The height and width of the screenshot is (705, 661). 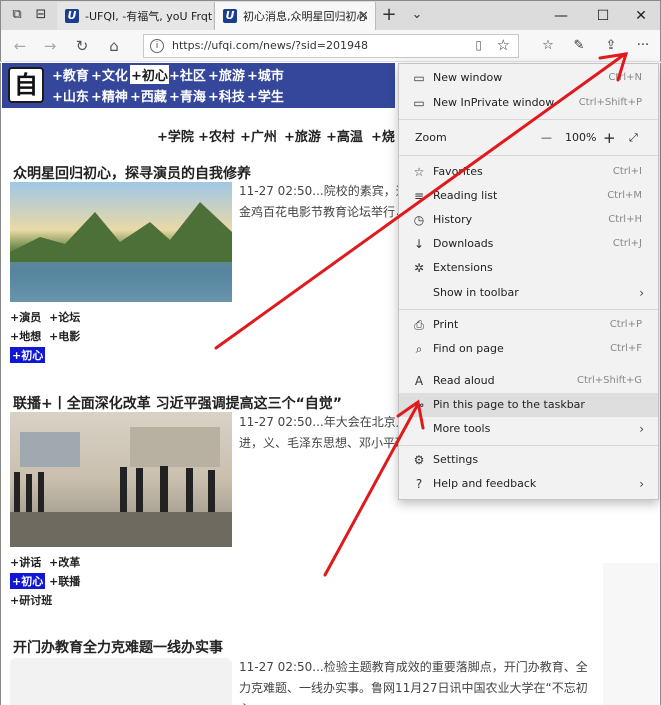 I want to click on article-tag: +研讨班, so click(x=31, y=600).